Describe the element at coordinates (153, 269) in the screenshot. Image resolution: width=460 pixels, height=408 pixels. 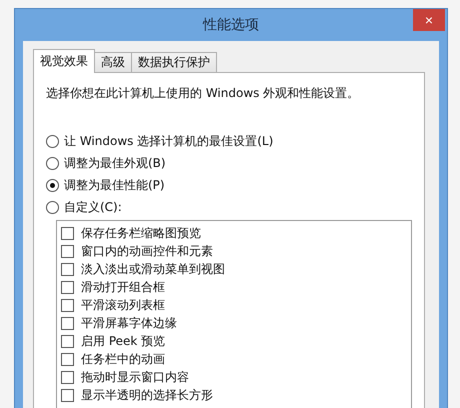
I see `checkbox-label: 淡入淡出或滑动菜单到视图` at that location.